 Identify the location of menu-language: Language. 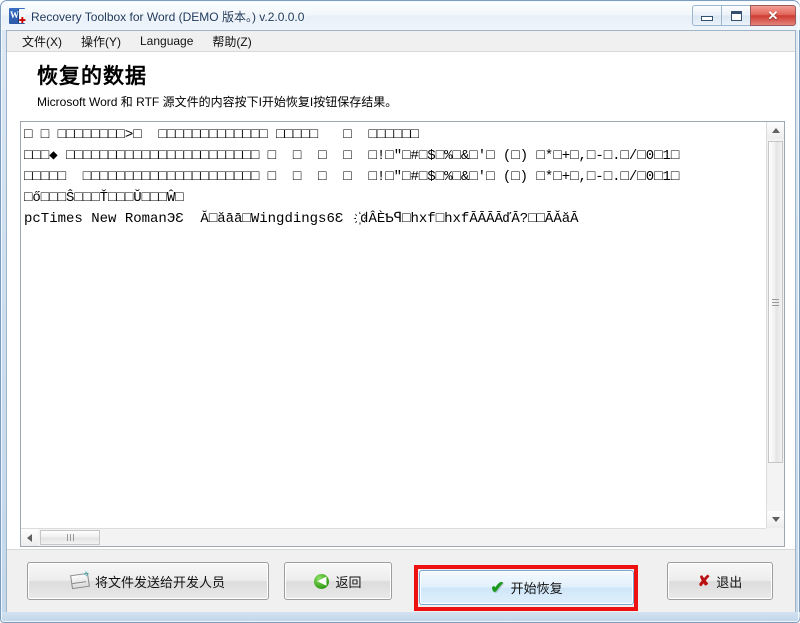
(167, 41).